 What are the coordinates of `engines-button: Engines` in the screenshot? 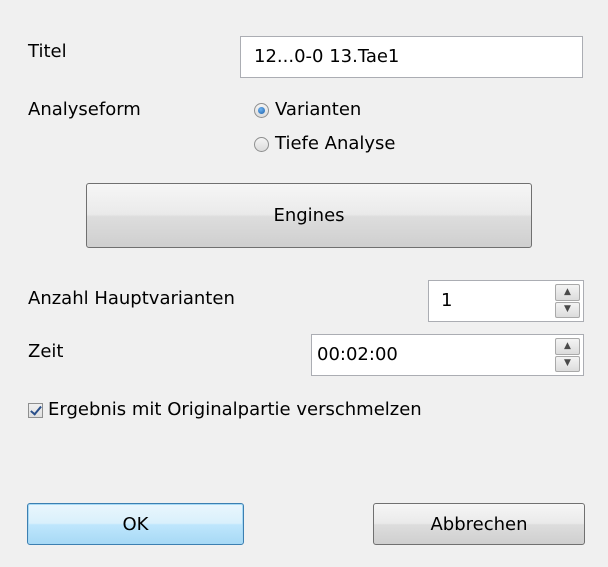 It's located at (309, 215).